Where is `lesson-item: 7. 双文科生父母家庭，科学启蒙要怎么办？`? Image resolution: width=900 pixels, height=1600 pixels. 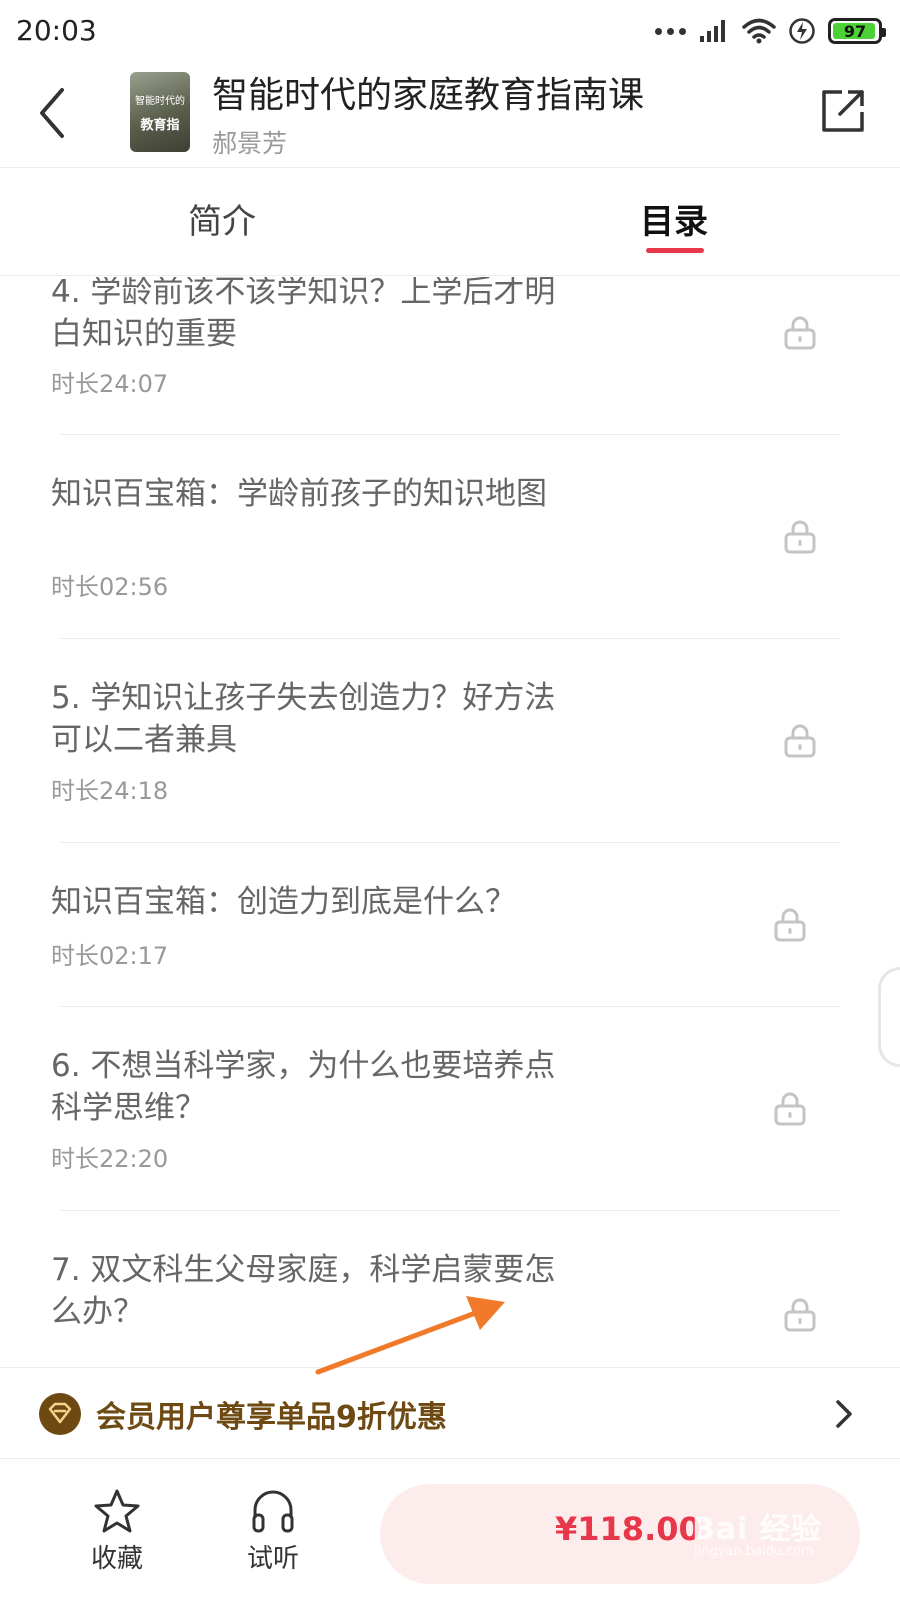
lesson-item: 7. 双文科生父母家庭，科学启蒙要怎么办？ is located at coordinates (450, 1289).